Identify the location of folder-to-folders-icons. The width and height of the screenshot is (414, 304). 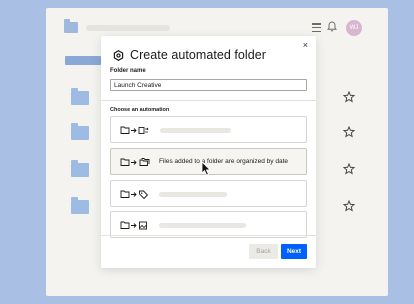
(135, 162).